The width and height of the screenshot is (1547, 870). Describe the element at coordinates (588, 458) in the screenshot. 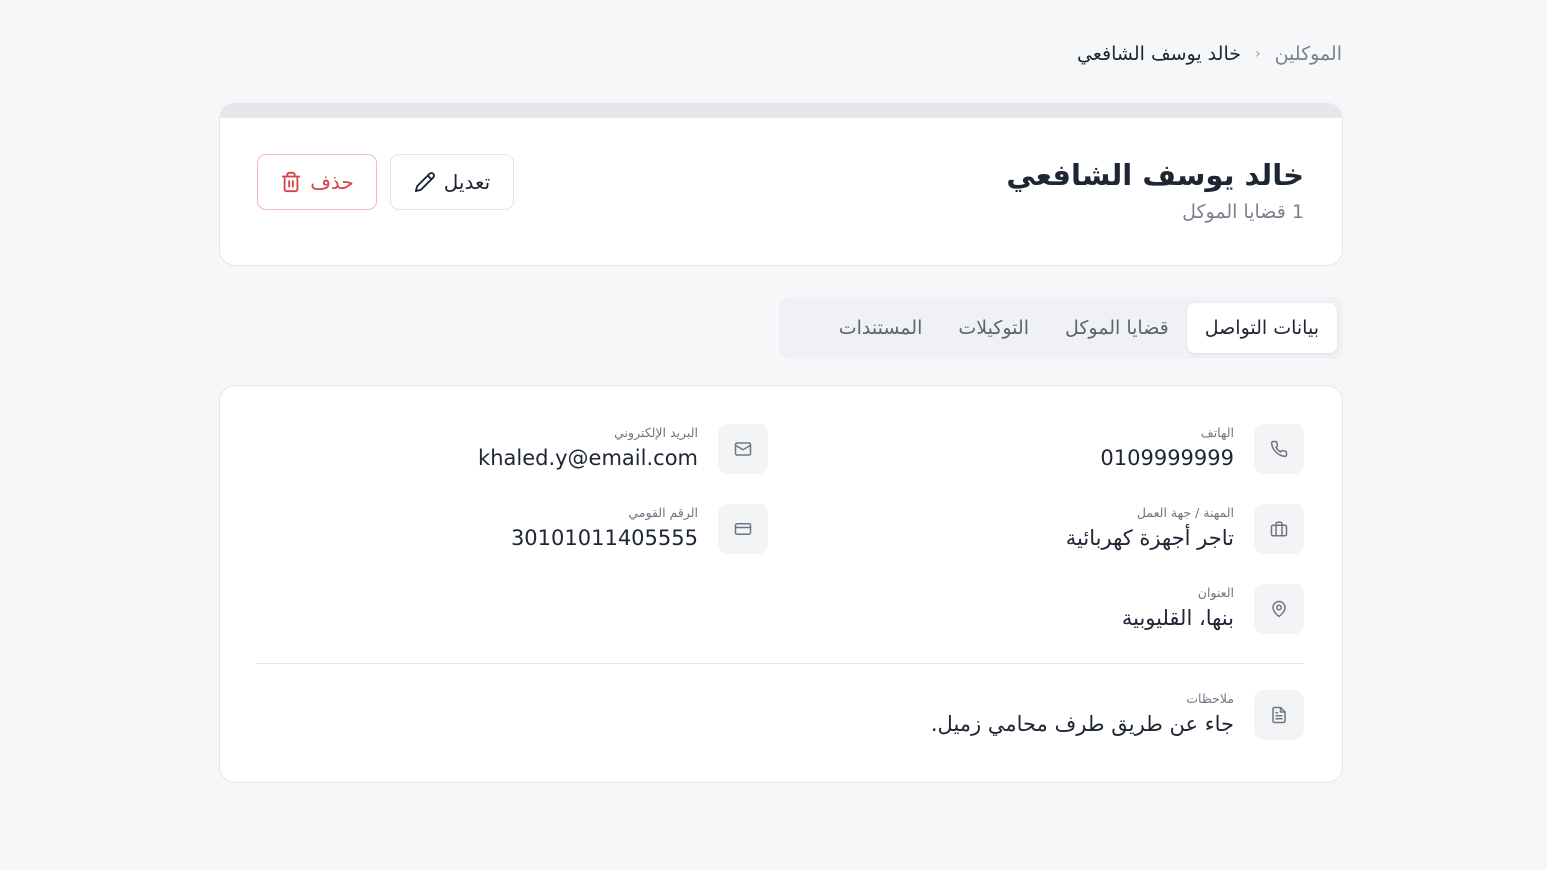

I see `email-value: khaled.y@email.com` at that location.